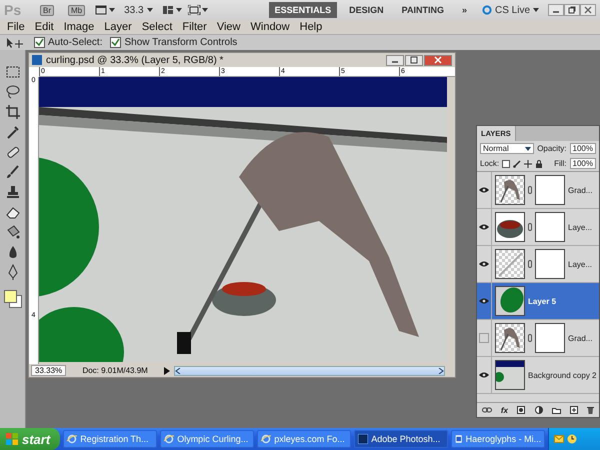 The height and width of the screenshot is (450, 600). Describe the element at coordinates (12, 192) in the screenshot. I see `stamp-icon` at that location.